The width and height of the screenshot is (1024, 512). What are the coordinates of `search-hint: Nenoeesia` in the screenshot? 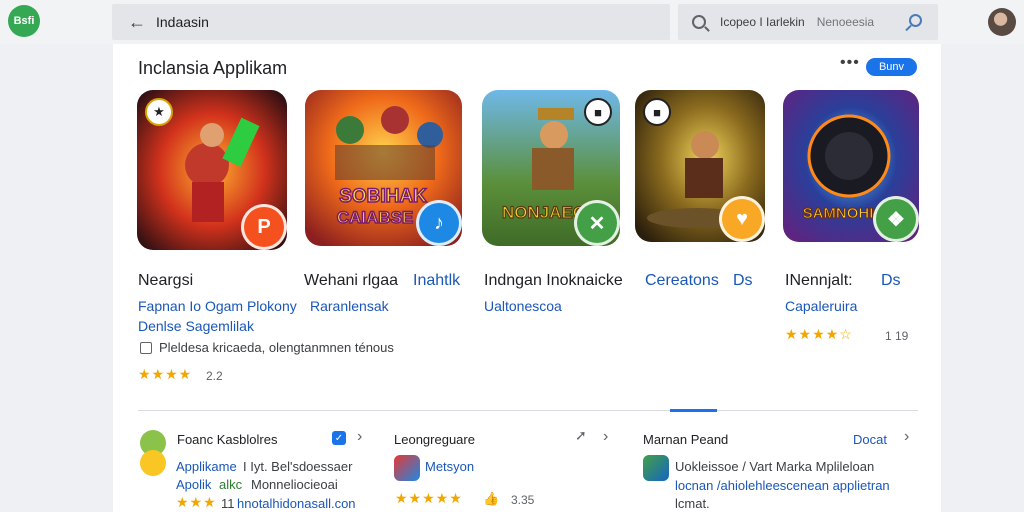 It's located at (845, 22).